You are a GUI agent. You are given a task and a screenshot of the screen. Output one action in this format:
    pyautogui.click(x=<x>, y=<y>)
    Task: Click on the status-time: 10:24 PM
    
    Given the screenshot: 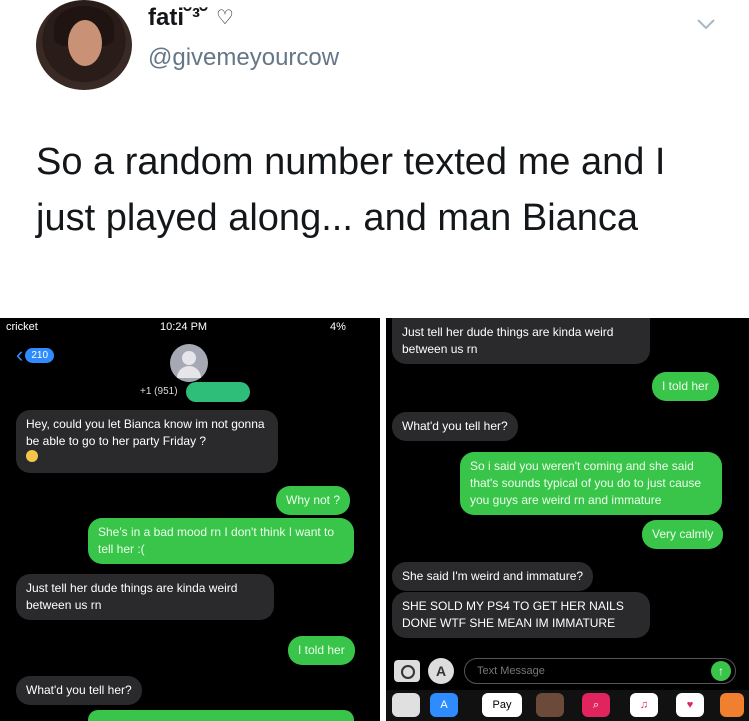 What is the action you would take?
    pyautogui.click(x=184, y=327)
    